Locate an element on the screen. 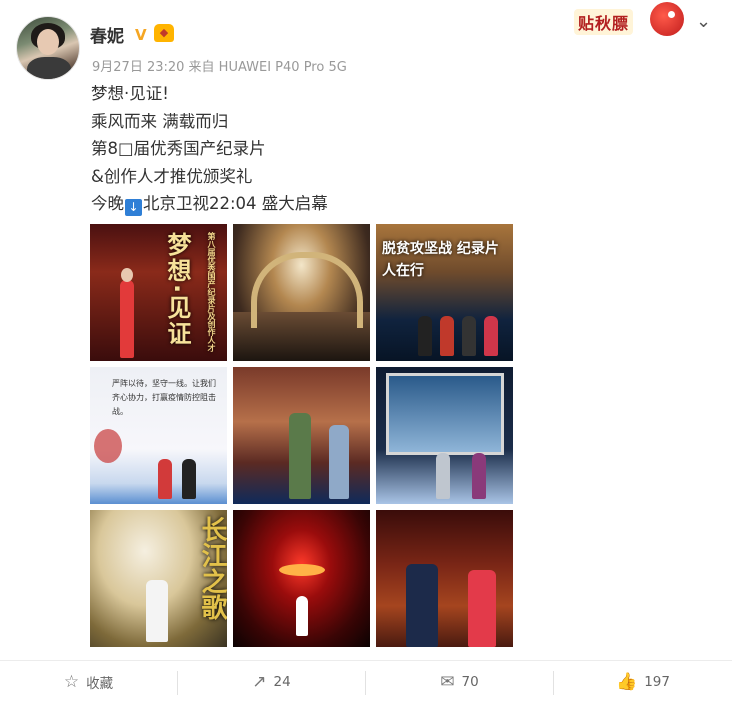 The width and height of the screenshot is (732, 703). photo-4: 严阵以待，坚守一线。让我们齐心协力，打赢疫情防控阻击战。 is located at coordinates (158, 435).